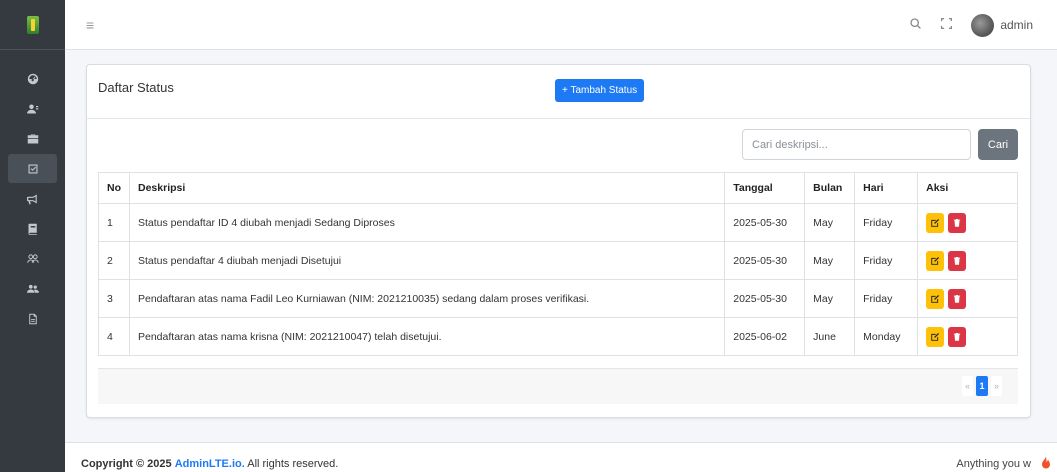 The height and width of the screenshot is (472, 1057). Describe the element at coordinates (983, 25) in the screenshot. I see `avatar` at that location.